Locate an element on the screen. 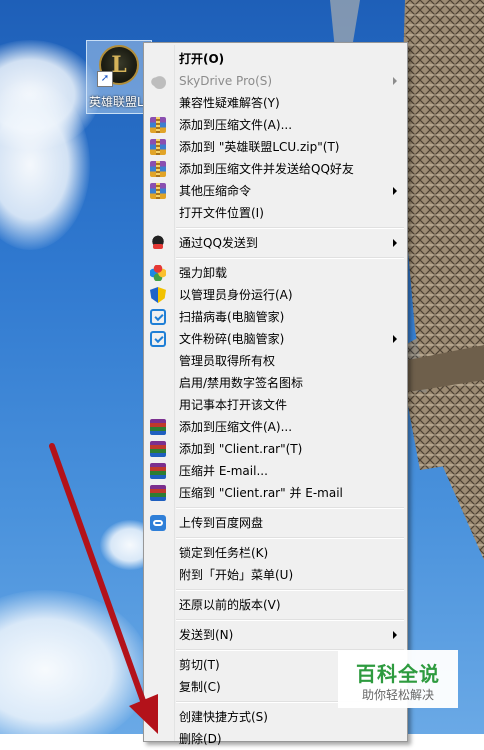  watermark-title: 百科全说 is located at coordinates (398, 674).